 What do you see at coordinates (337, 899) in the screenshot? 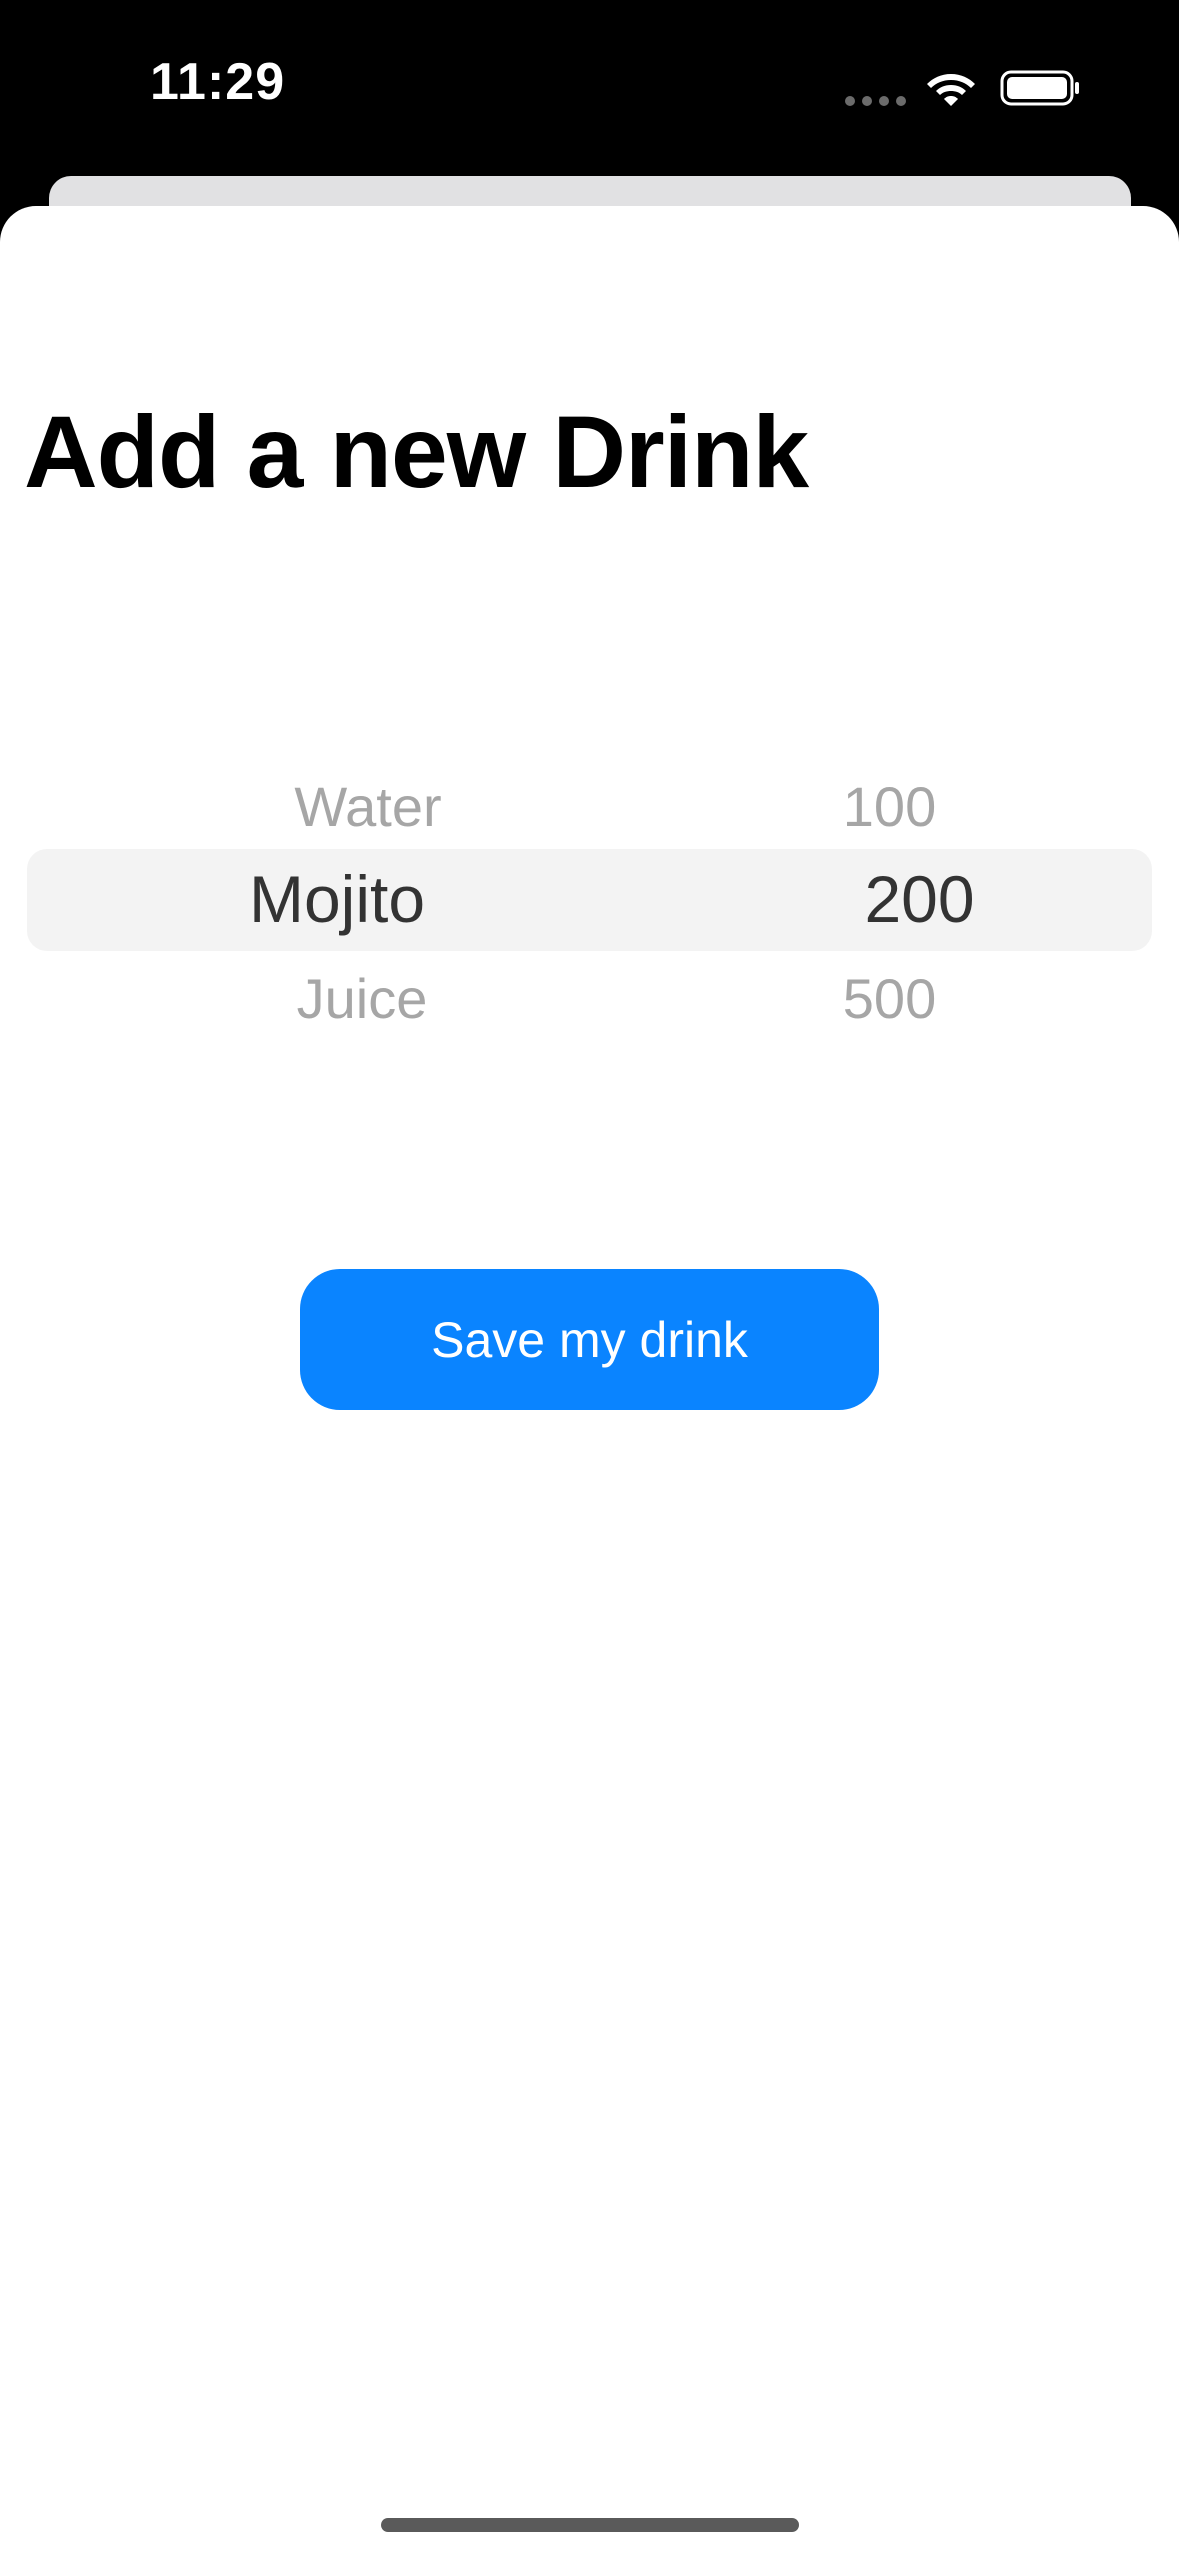
I see `picker-option-selected: Mojito` at bounding box center [337, 899].